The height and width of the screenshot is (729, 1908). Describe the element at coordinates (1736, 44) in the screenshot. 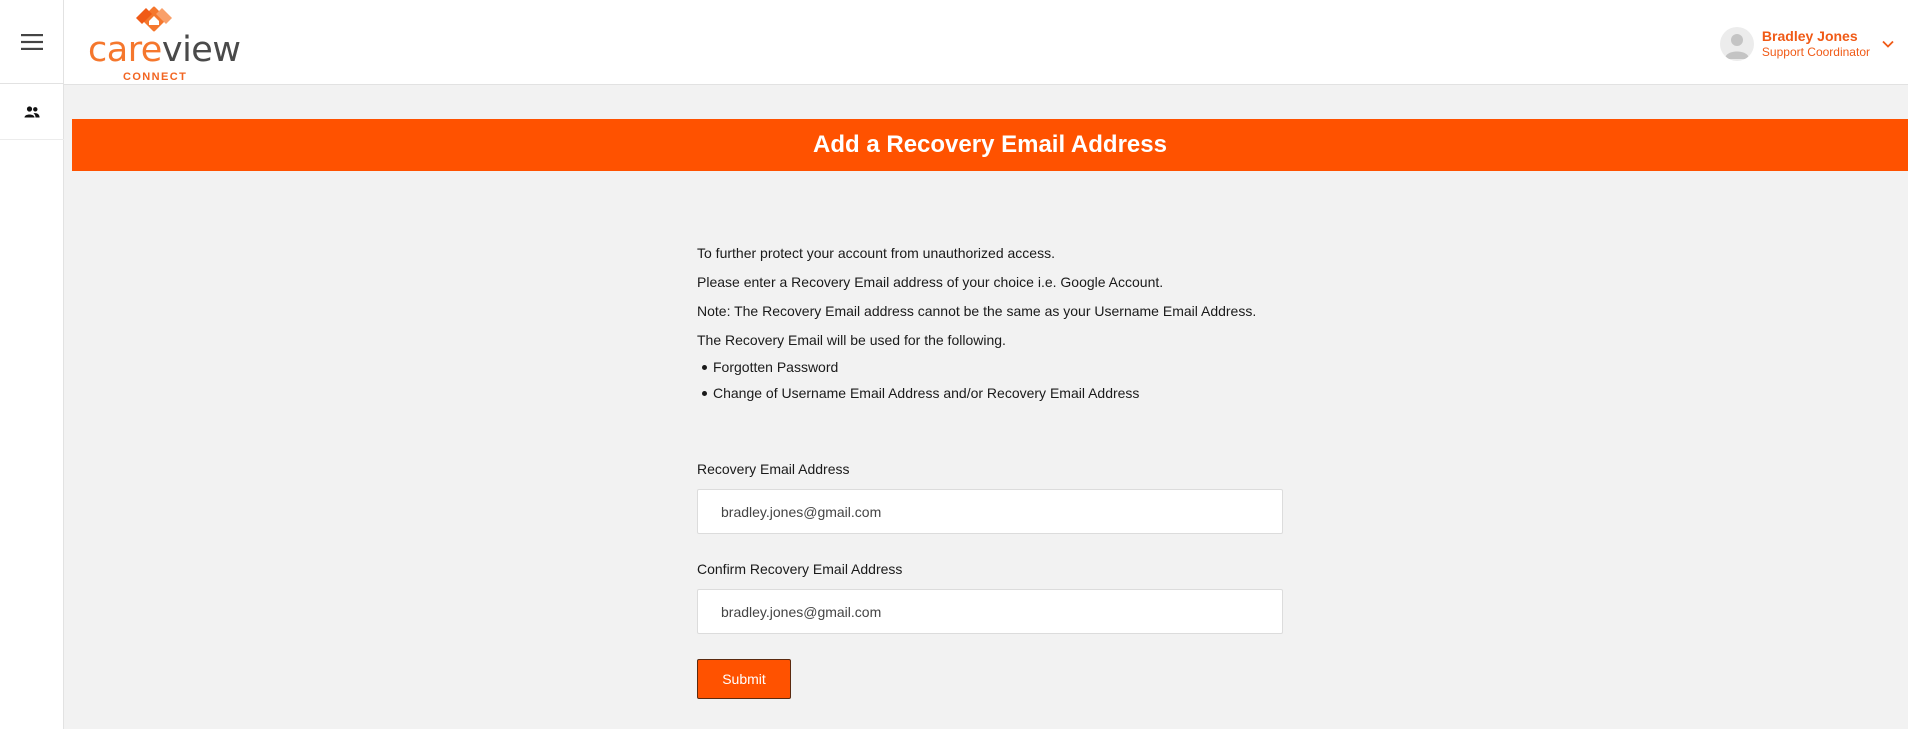

I see `user-avatar-icon` at that location.